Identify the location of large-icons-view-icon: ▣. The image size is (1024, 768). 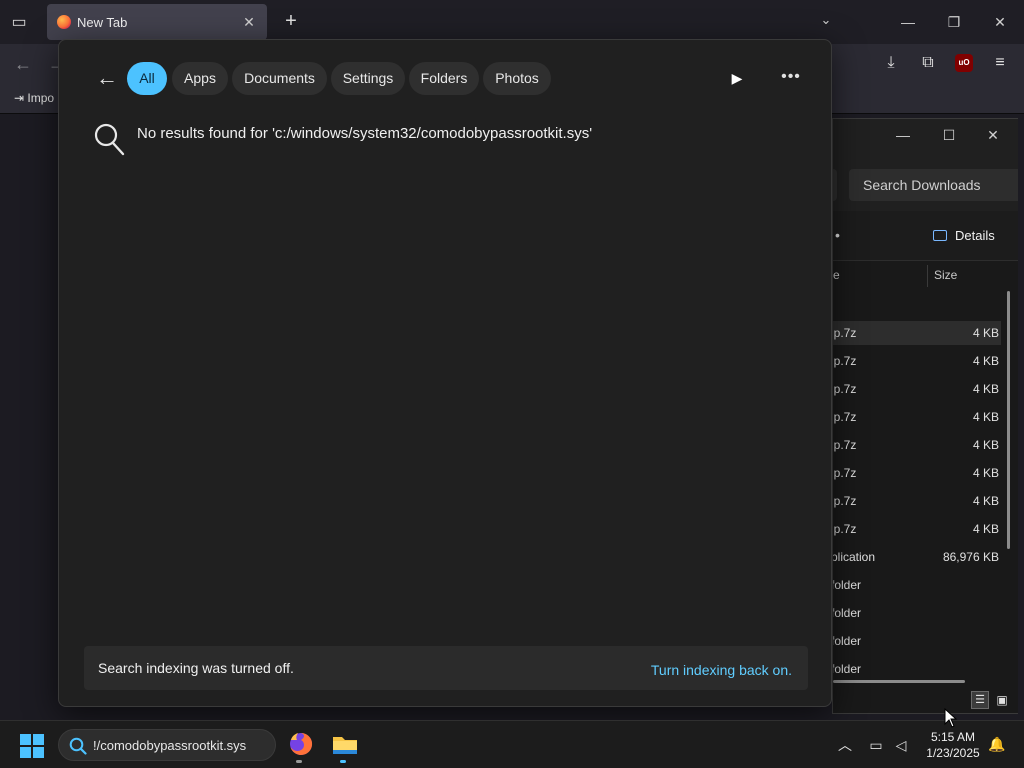
(1002, 700).